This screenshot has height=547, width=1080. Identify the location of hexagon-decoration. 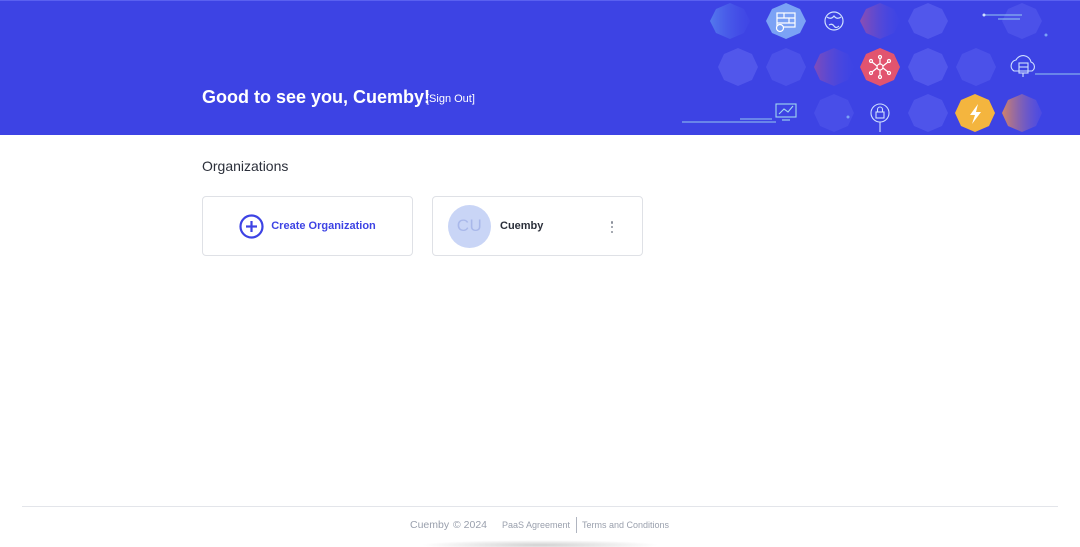
(881, 67).